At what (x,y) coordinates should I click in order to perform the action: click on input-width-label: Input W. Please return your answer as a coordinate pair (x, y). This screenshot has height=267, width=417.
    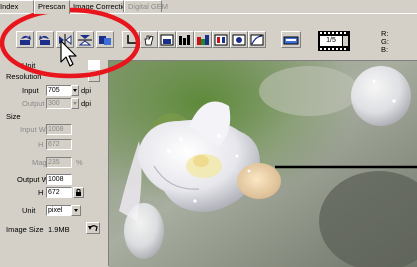
    Looking at the image, I should click on (33, 129).